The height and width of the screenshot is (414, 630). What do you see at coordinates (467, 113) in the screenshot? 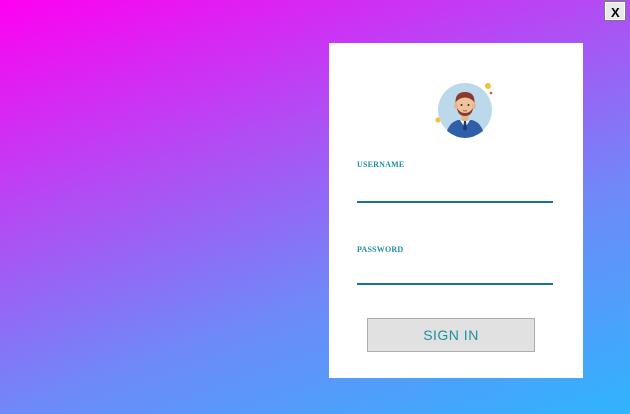
I see `user-avatar-icon` at bounding box center [467, 113].